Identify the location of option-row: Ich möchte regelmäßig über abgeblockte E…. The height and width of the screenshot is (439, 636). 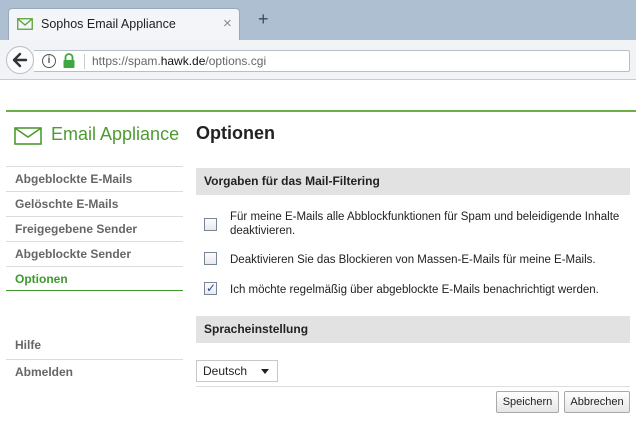
(417, 289).